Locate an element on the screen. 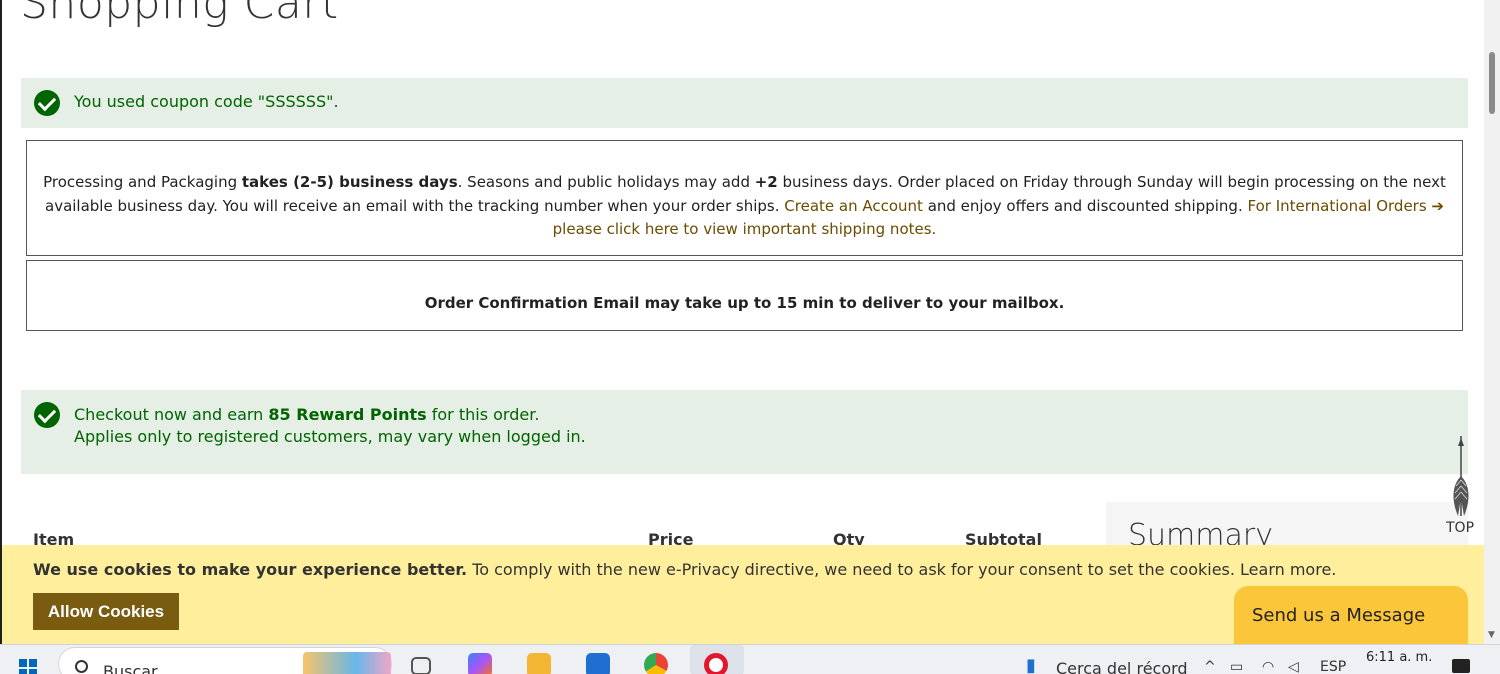 The image size is (1500, 674). volume-icon: ◁ is located at coordinates (1293, 666).